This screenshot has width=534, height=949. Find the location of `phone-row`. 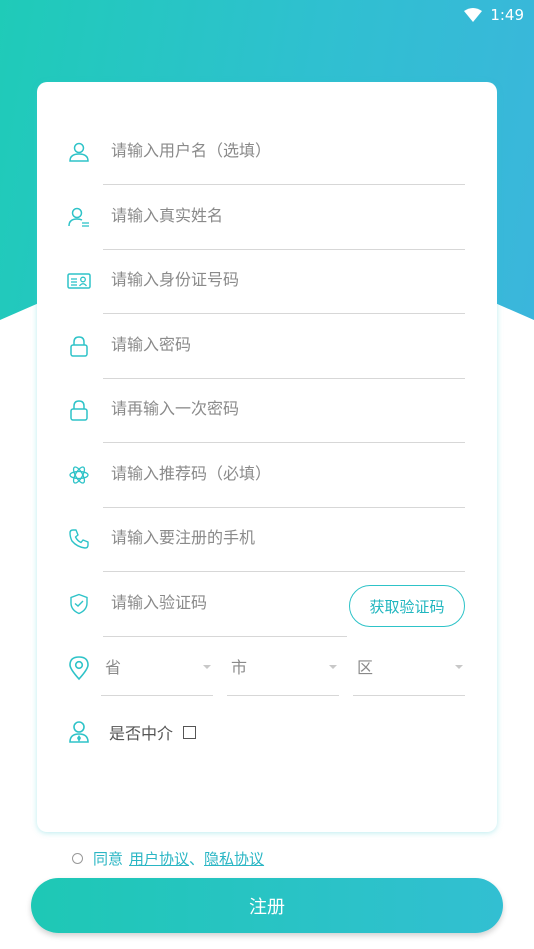

phone-row is located at coordinates (265, 539).